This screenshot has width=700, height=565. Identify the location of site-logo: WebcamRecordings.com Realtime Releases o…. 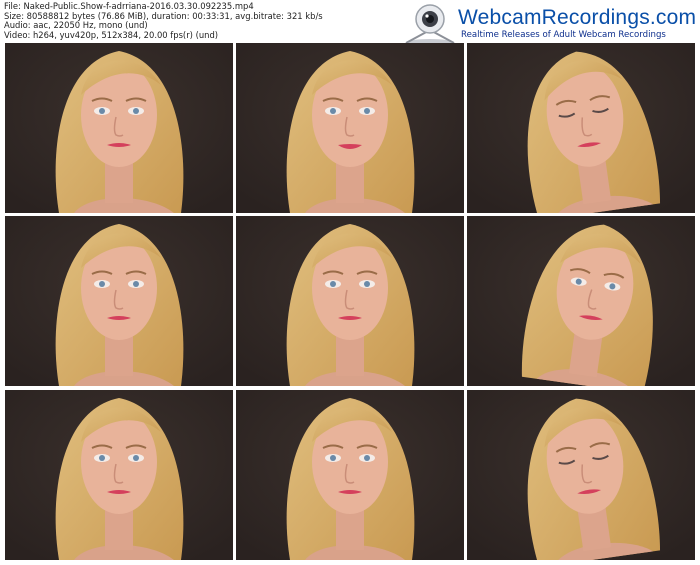
(549, 24).